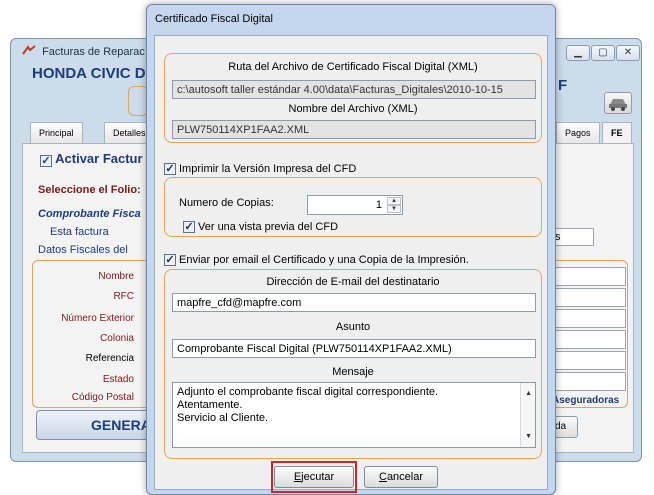  What do you see at coordinates (528, 436) in the screenshot?
I see `scroll-down-icon: ▼` at bounding box center [528, 436].